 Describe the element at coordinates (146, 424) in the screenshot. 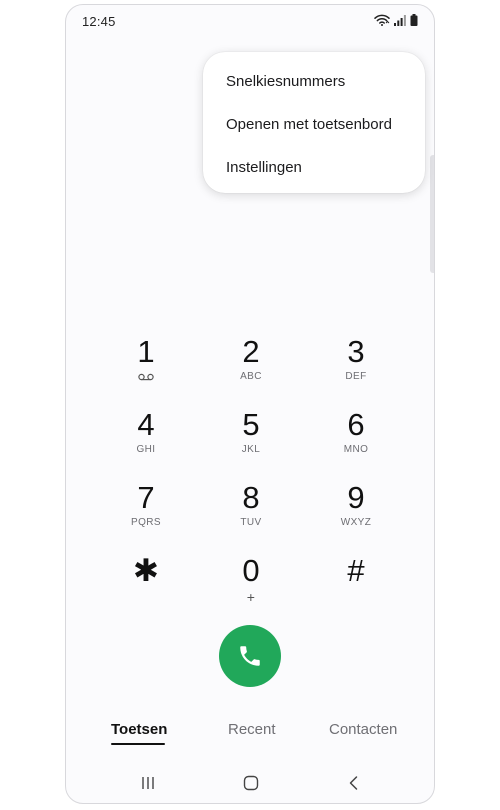

I see `key-digit: 4` at that location.